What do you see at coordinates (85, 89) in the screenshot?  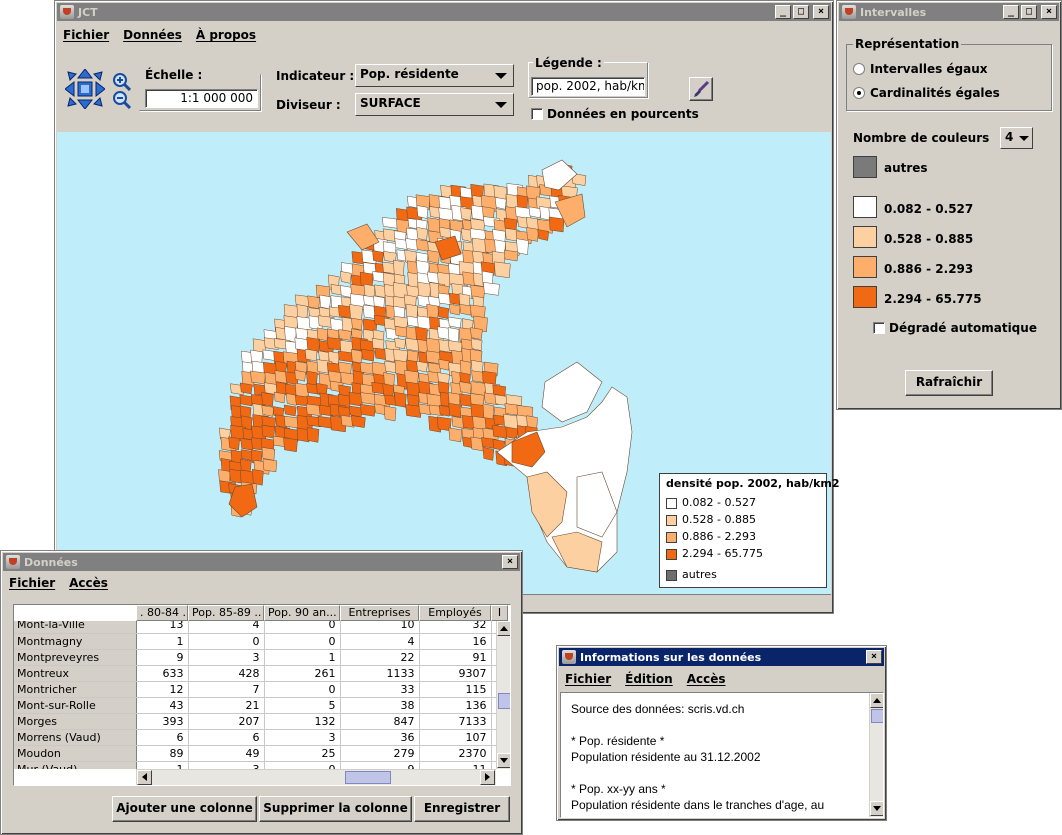 I see `pan-arrows-icon` at bounding box center [85, 89].